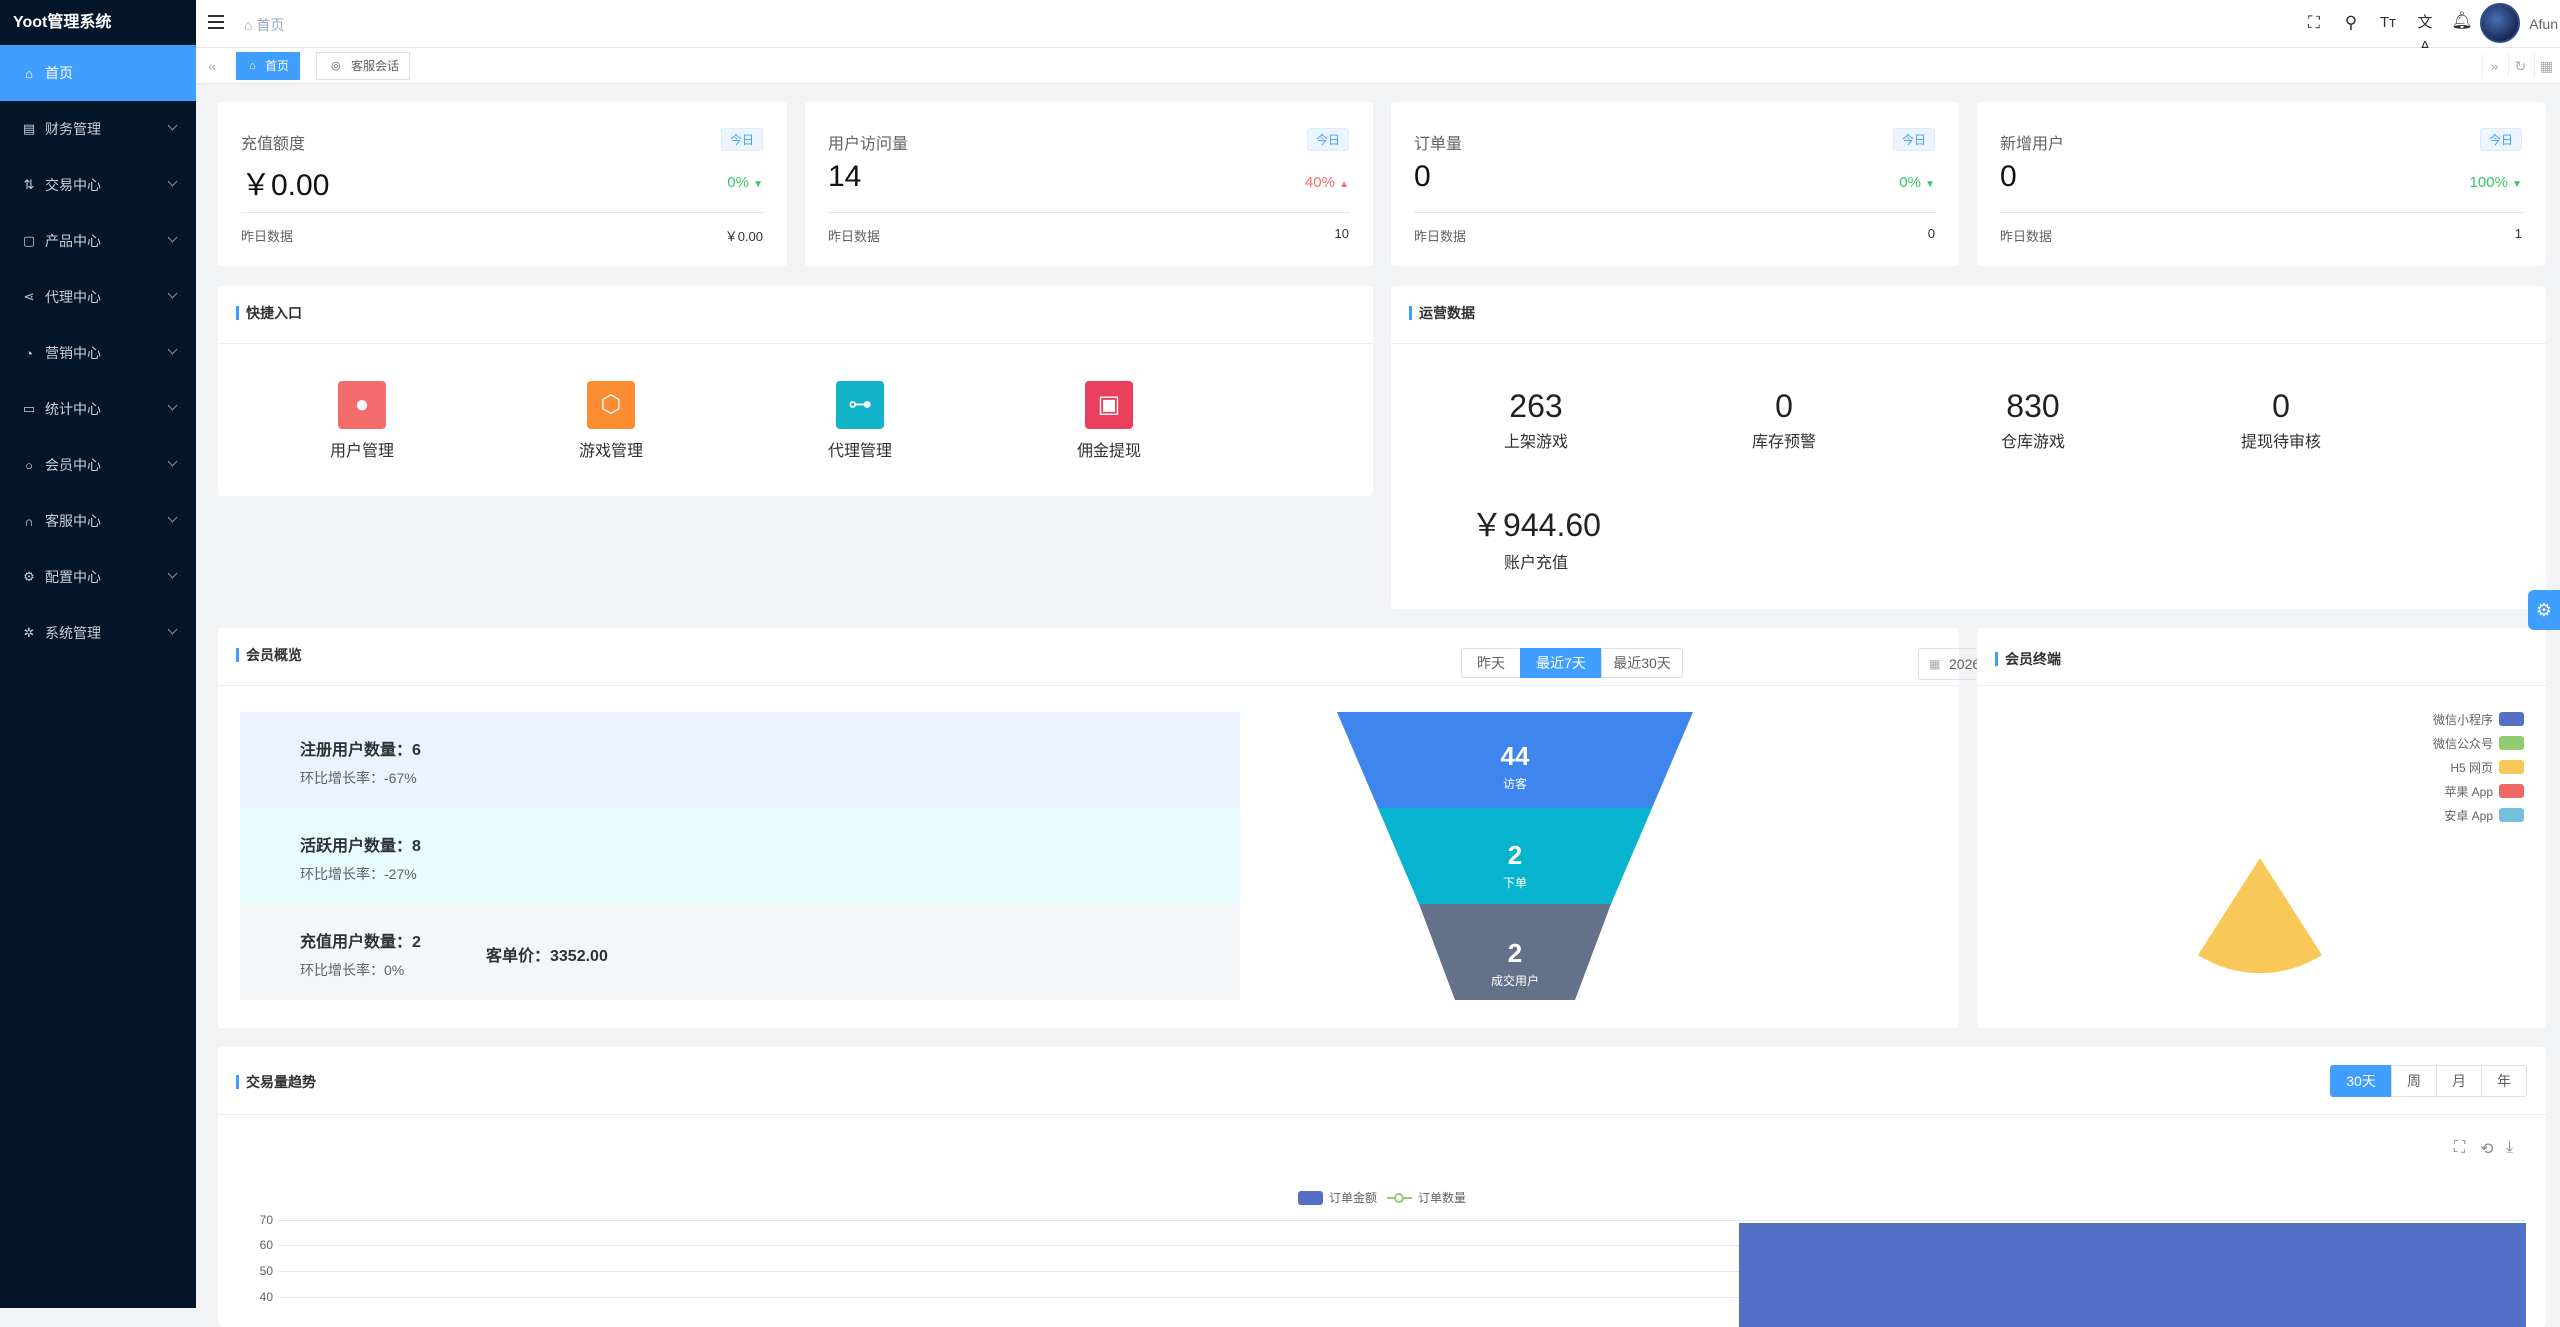 The image size is (2560, 1327). I want to click on sidebar-item-home: ⌂ 首页, so click(98, 73).